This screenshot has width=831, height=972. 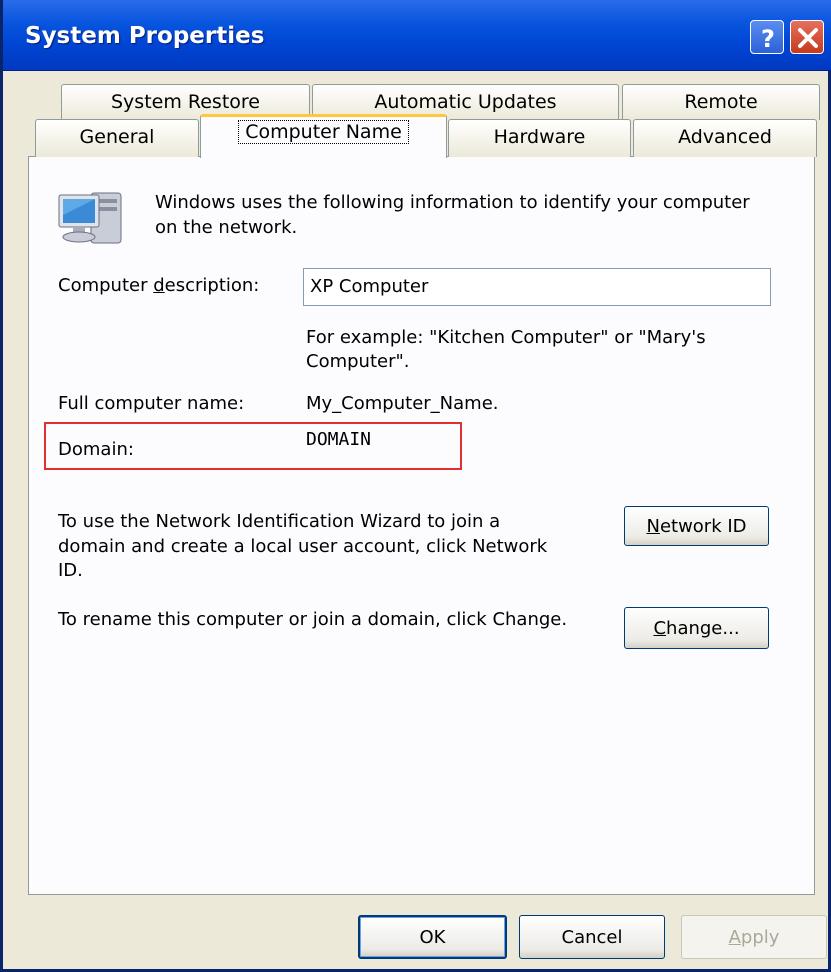 I want to click on computer-description-label: Computer description:, so click(x=158, y=286).